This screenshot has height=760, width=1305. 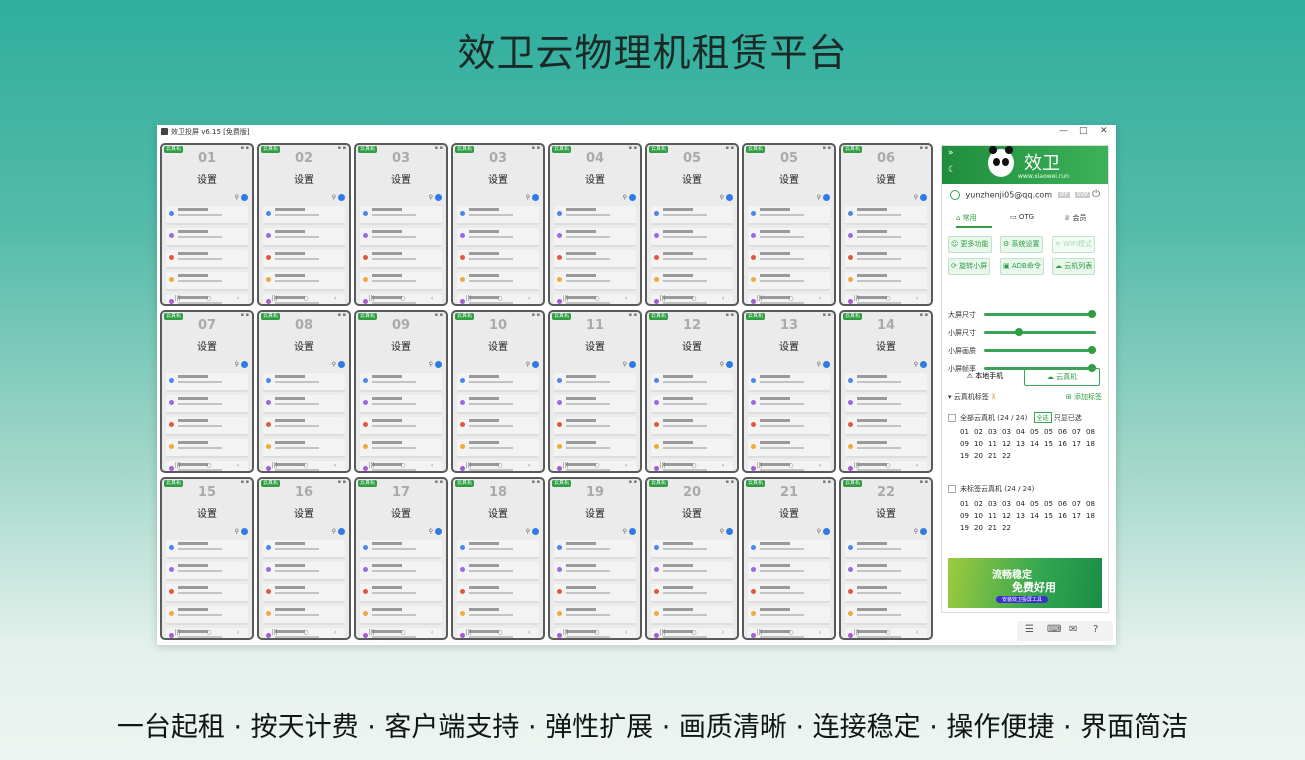 What do you see at coordinates (1022, 266) in the screenshot?
I see `adb-command-button: ▣ ADB命令` at bounding box center [1022, 266].